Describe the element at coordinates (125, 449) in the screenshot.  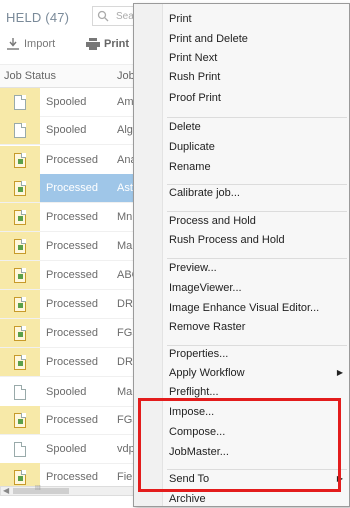
I see `job-name: vdp` at that location.